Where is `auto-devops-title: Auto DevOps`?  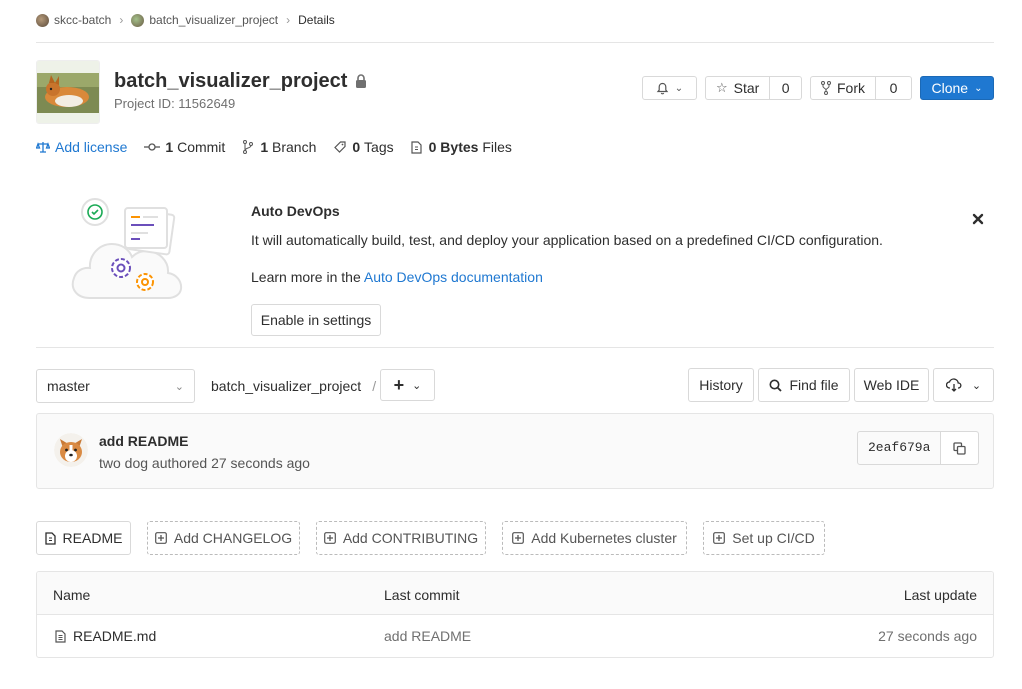 auto-devops-title: Auto DevOps is located at coordinates (295, 211).